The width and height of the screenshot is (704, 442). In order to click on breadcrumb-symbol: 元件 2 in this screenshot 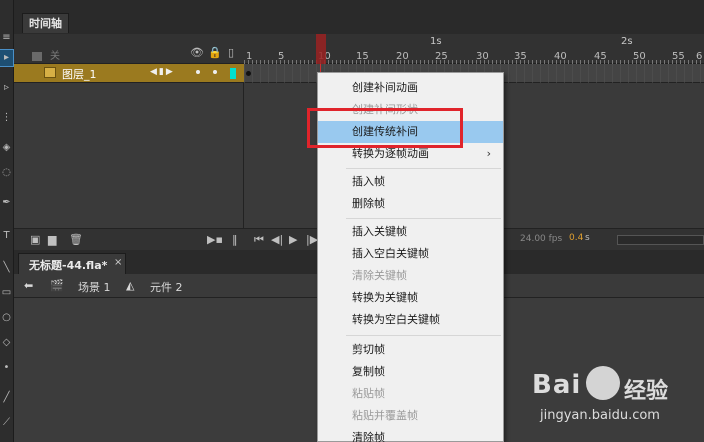, I will do `click(166, 287)`.